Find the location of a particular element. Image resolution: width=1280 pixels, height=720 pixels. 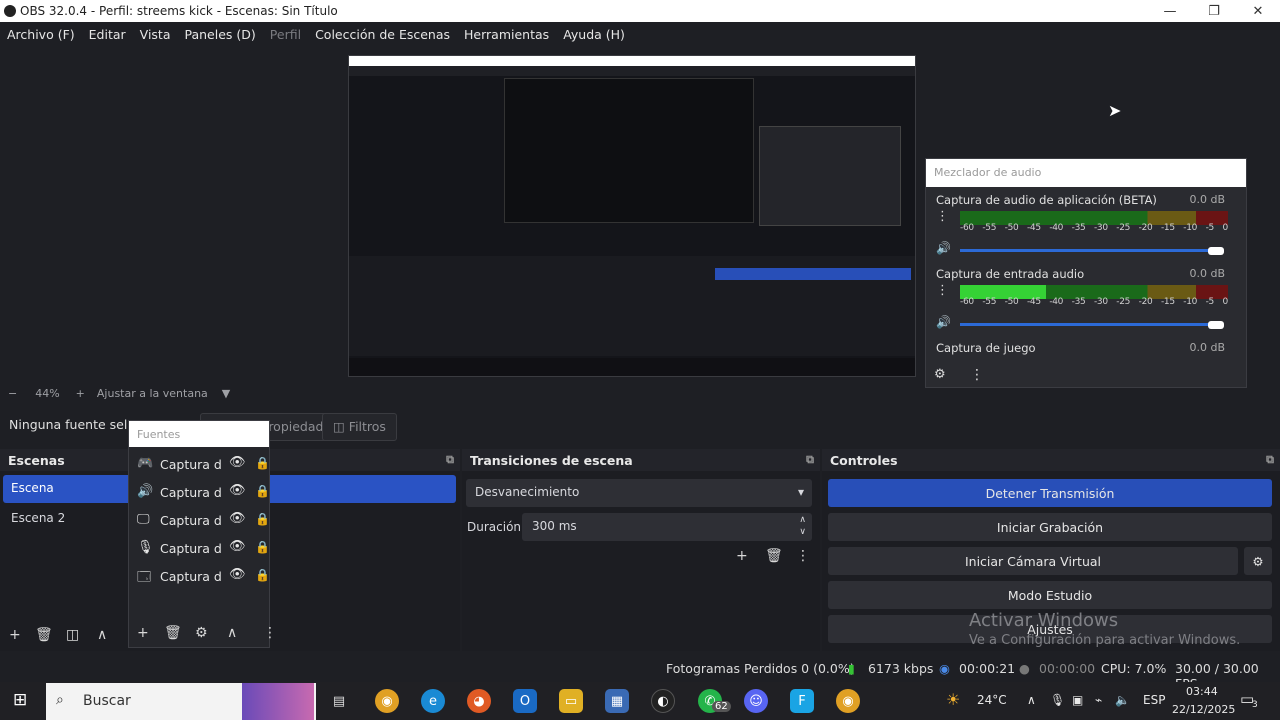

studio-mode-button: Modo Estudio is located at coordinates (1050, 595).